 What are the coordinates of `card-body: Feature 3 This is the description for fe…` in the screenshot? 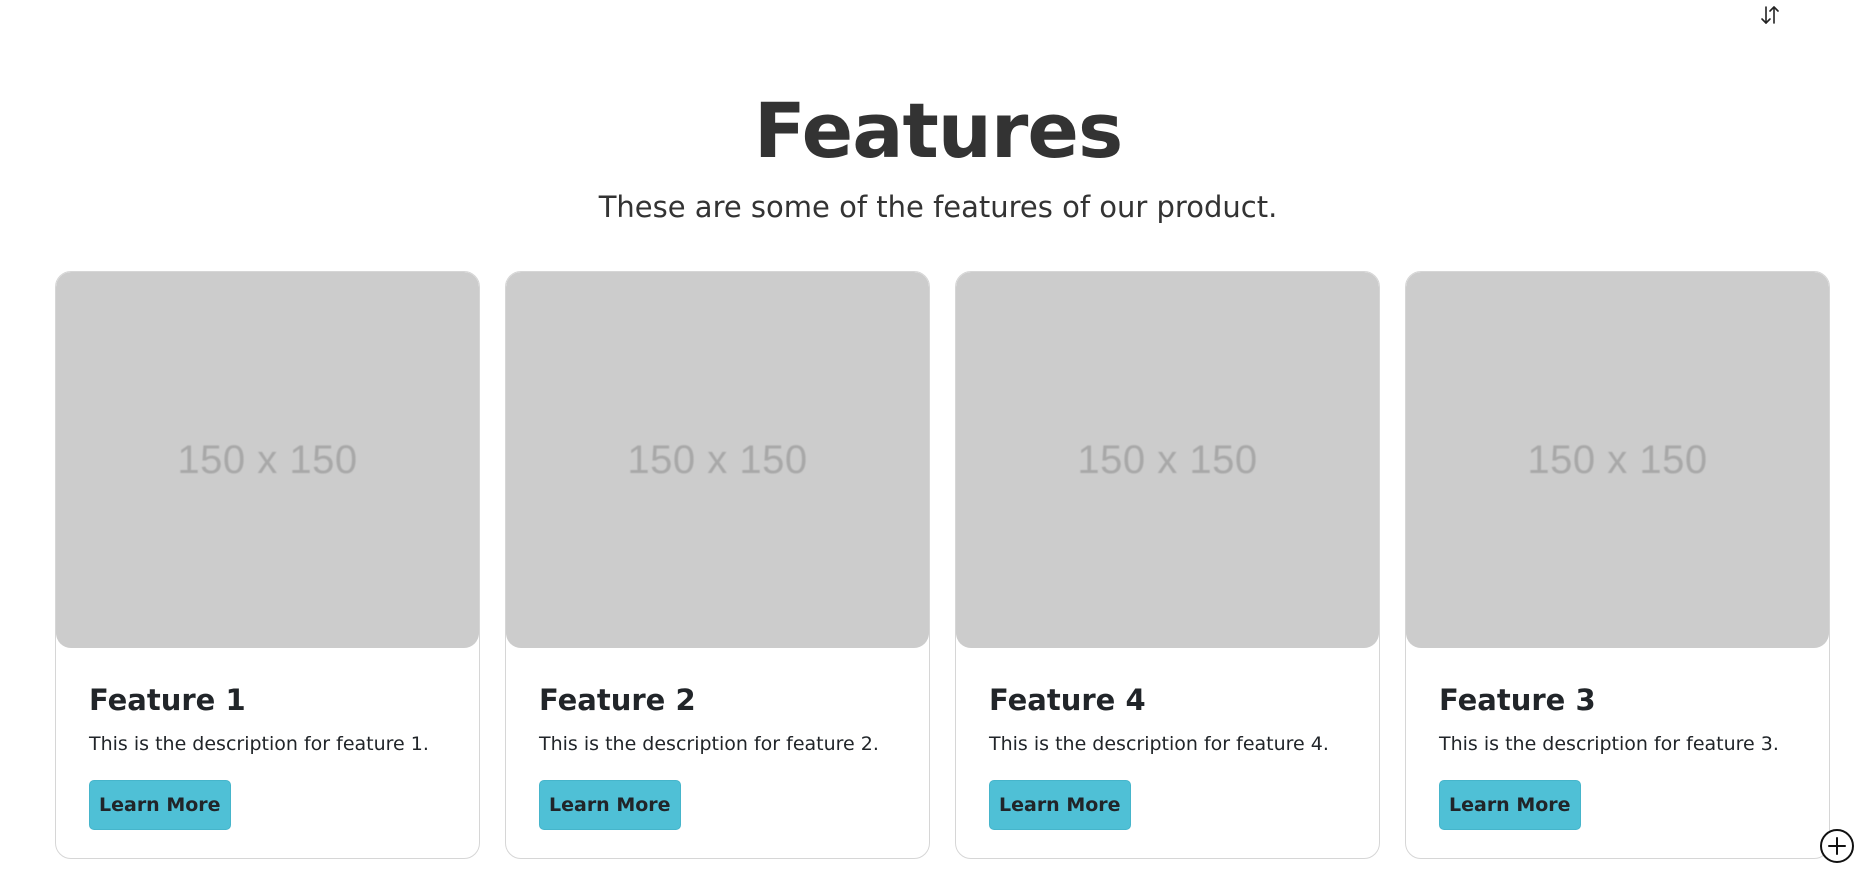 It's located at (1617, 739).